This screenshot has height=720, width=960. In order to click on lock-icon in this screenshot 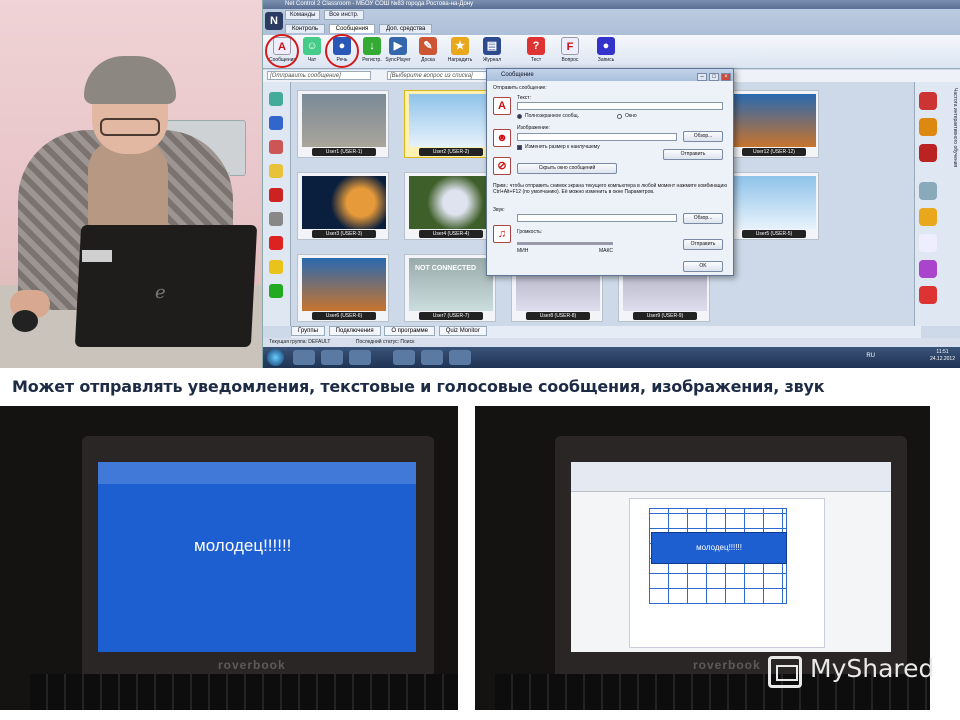, I will do `click(276, 171)`.